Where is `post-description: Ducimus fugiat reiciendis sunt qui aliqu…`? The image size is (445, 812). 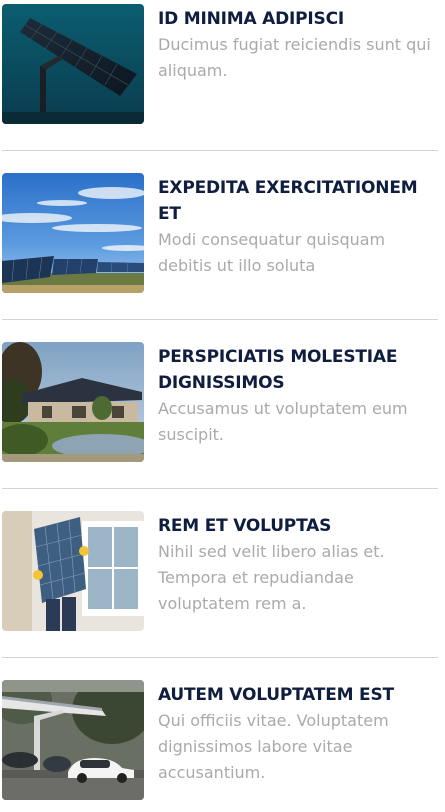
post-description: Ducimus fugiat reiciendis sunt qui aliqu… is located at coordinates (294, 57).